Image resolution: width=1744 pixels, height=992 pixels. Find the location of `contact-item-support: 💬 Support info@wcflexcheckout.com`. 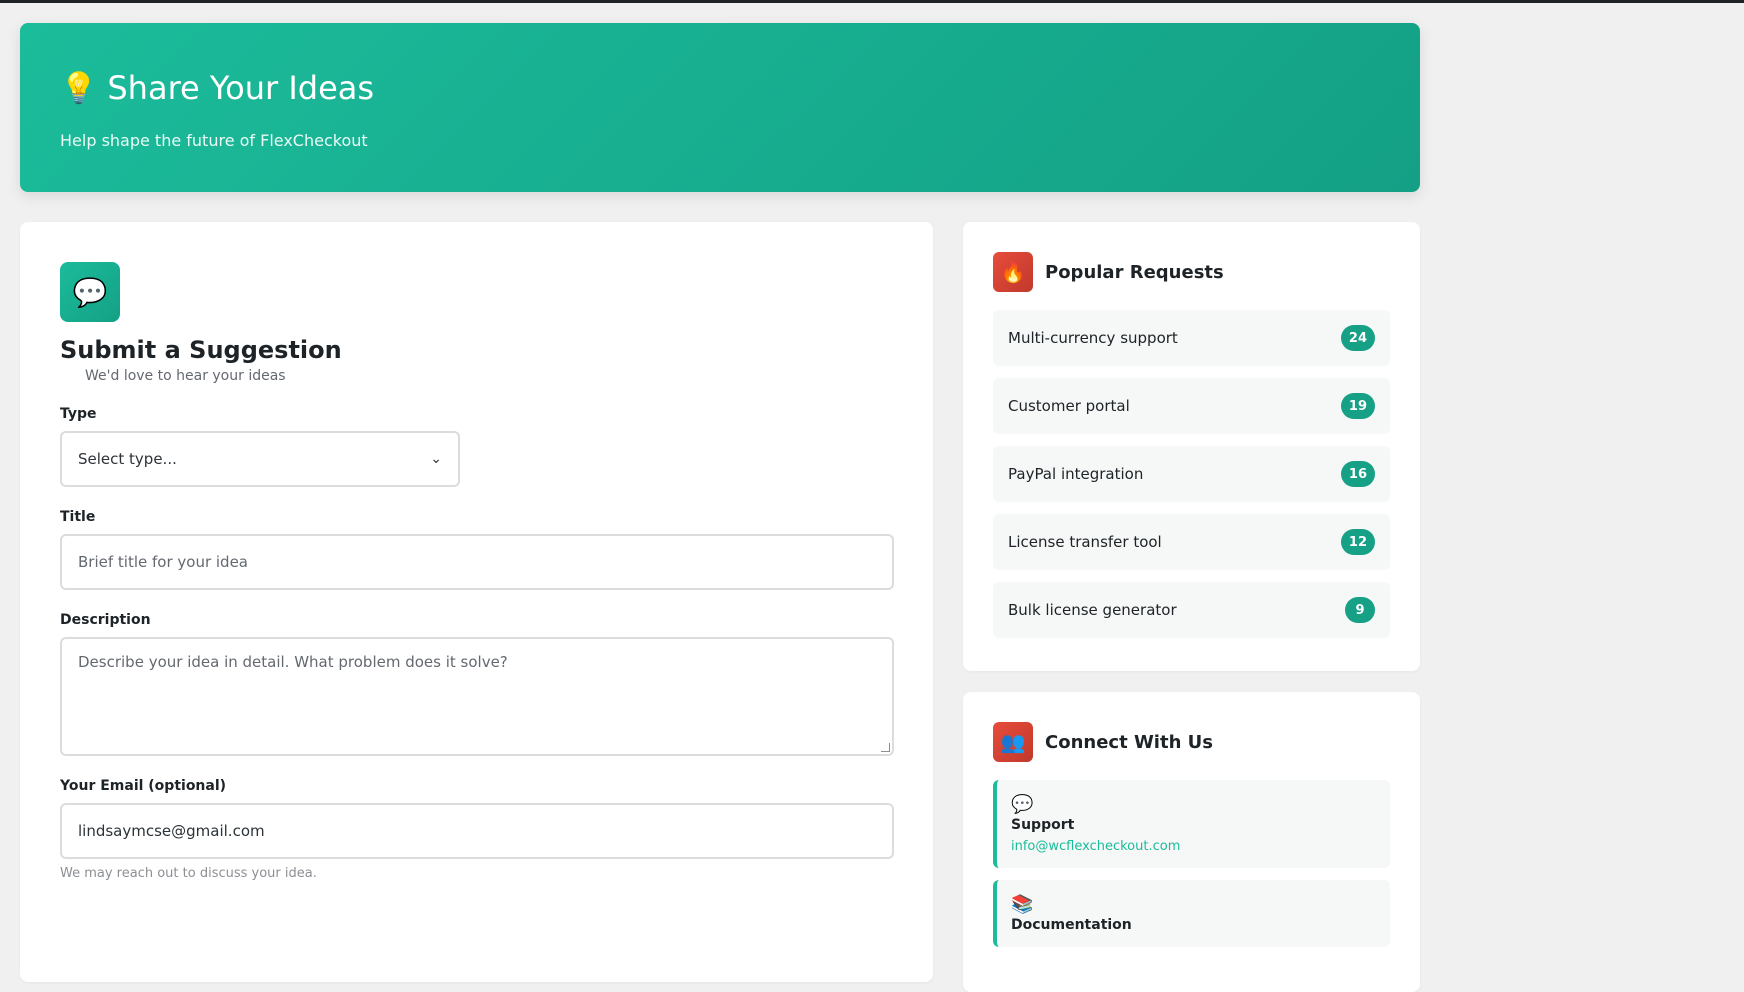

contact-item-support: 💬 Support info@wcflexcheckout.com is located at coordinates (1191, 824).